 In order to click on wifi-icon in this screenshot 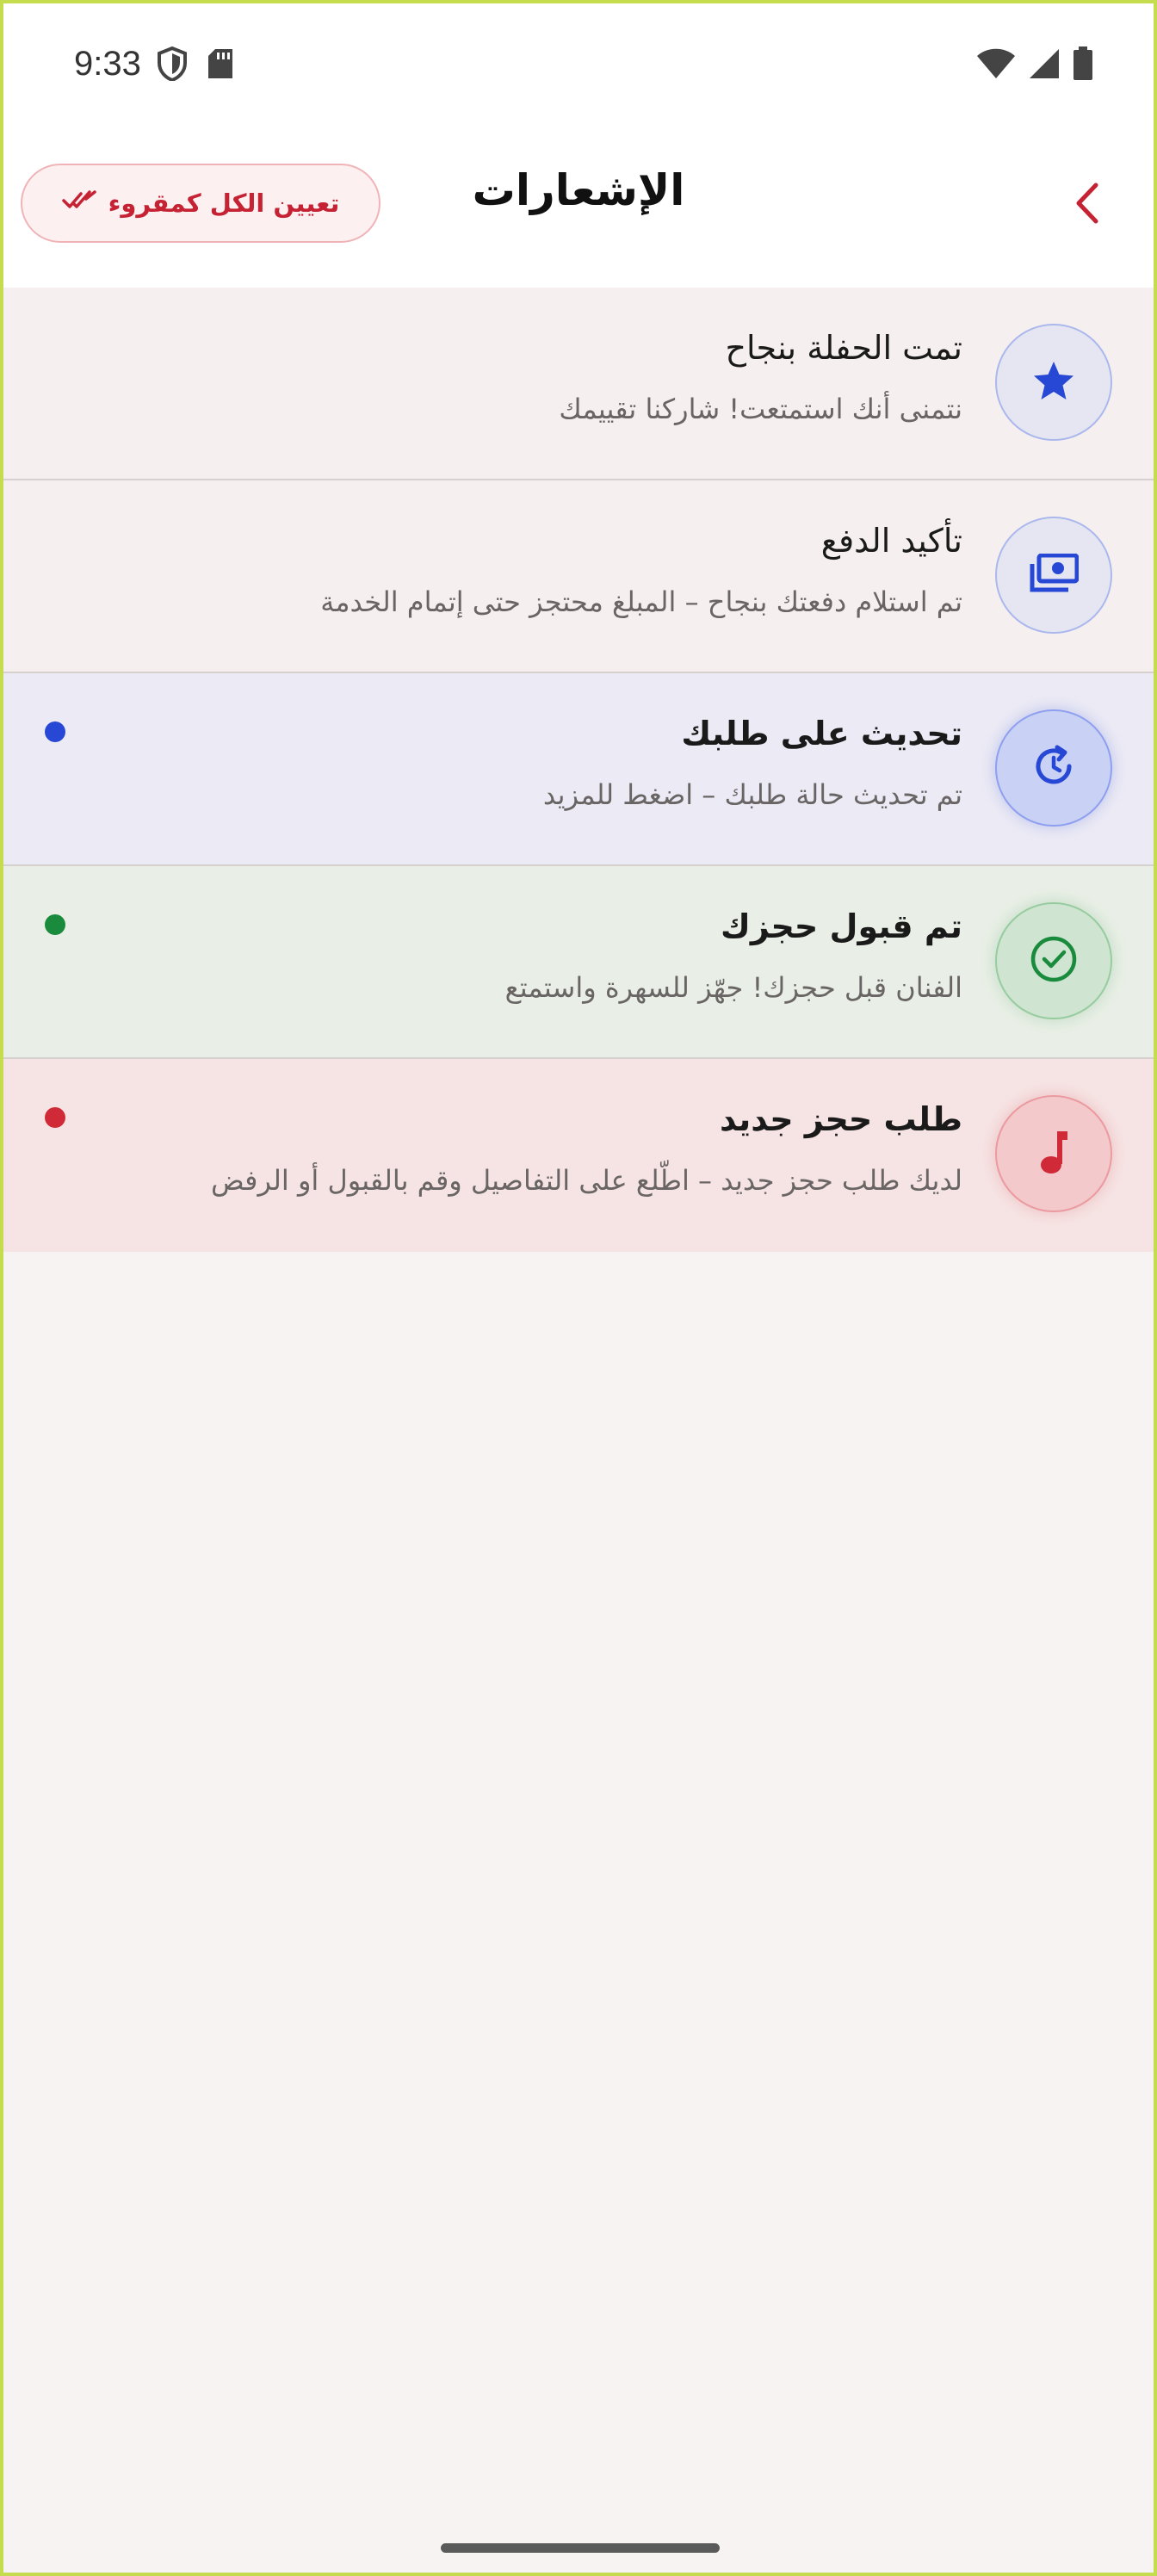, I will do `click(996, 65)`.